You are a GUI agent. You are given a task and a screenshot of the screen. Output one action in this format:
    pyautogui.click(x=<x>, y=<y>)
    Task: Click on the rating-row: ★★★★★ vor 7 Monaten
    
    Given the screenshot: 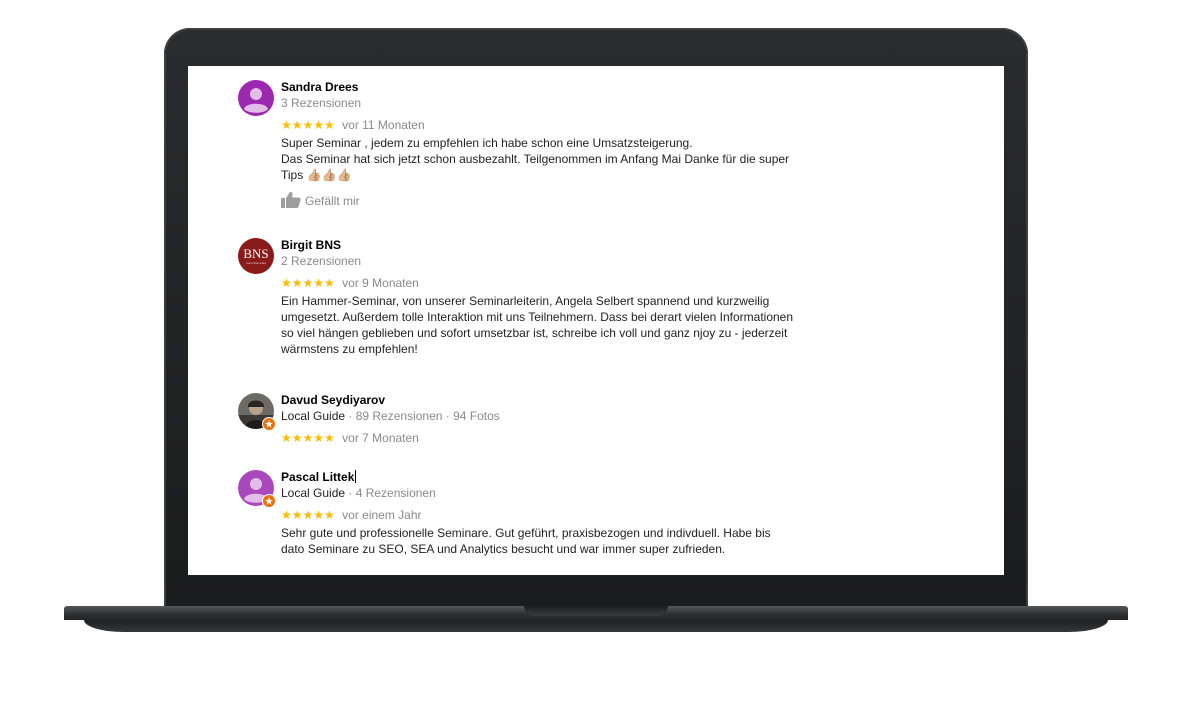 What is the action you would take?
    pyautogui.click(x=546, y=438)
    